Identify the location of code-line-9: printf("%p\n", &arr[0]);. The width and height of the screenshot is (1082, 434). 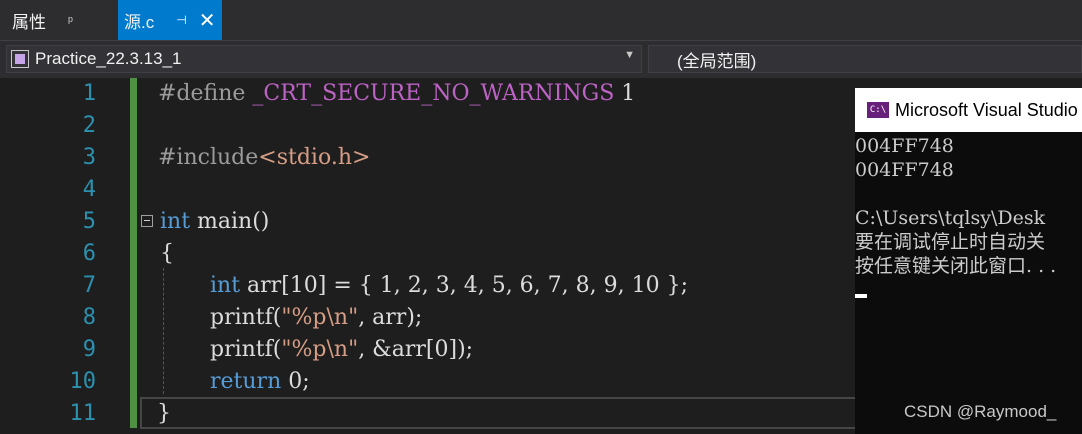
(341, 350).